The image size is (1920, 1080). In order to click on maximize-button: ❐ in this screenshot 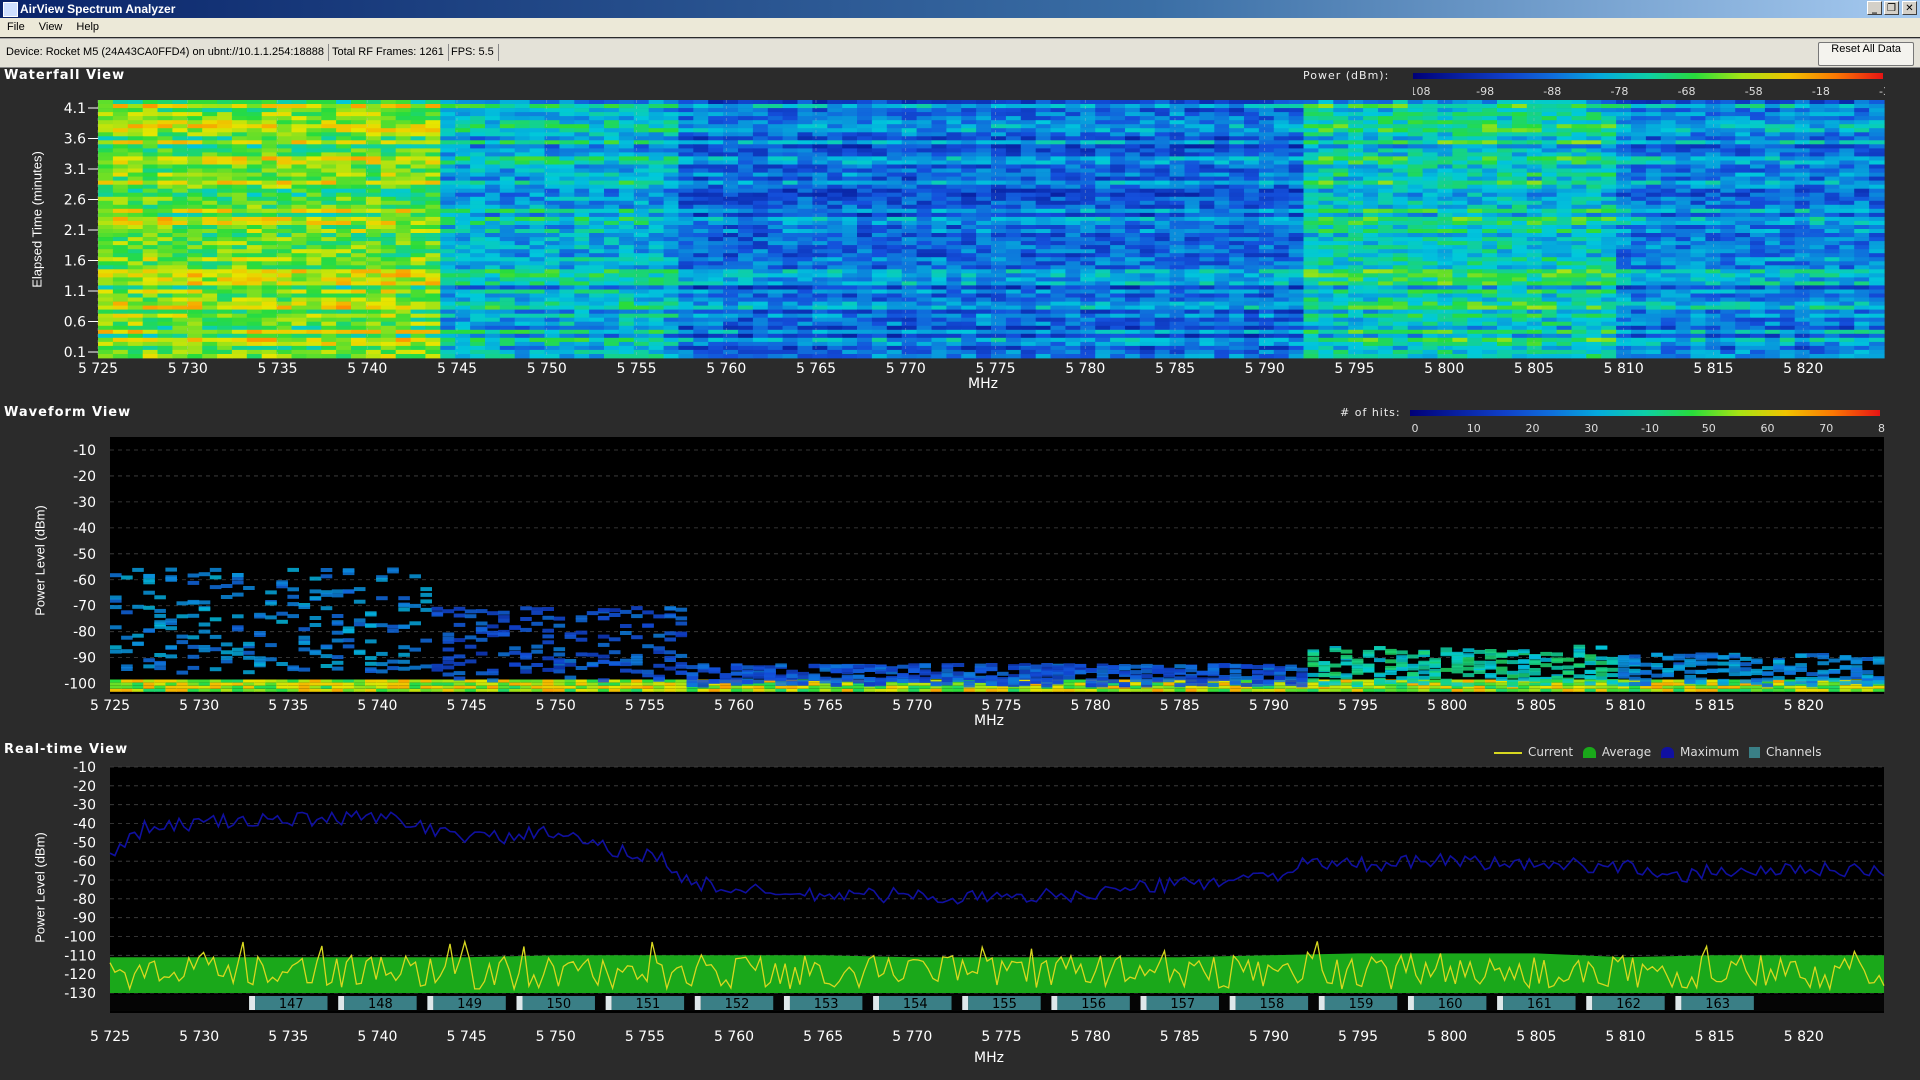, I will do `click(1891, 8)`.